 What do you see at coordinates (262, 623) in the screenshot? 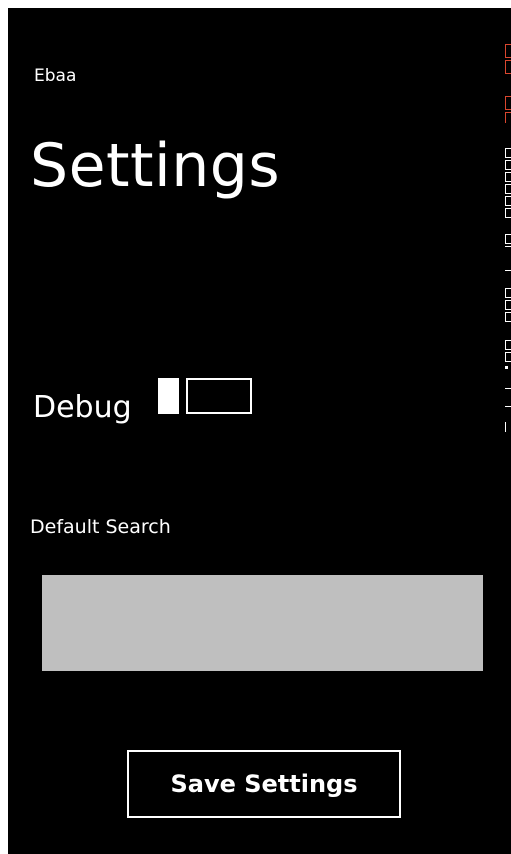
I see `default-search-input` at bounding box center [262, 623].